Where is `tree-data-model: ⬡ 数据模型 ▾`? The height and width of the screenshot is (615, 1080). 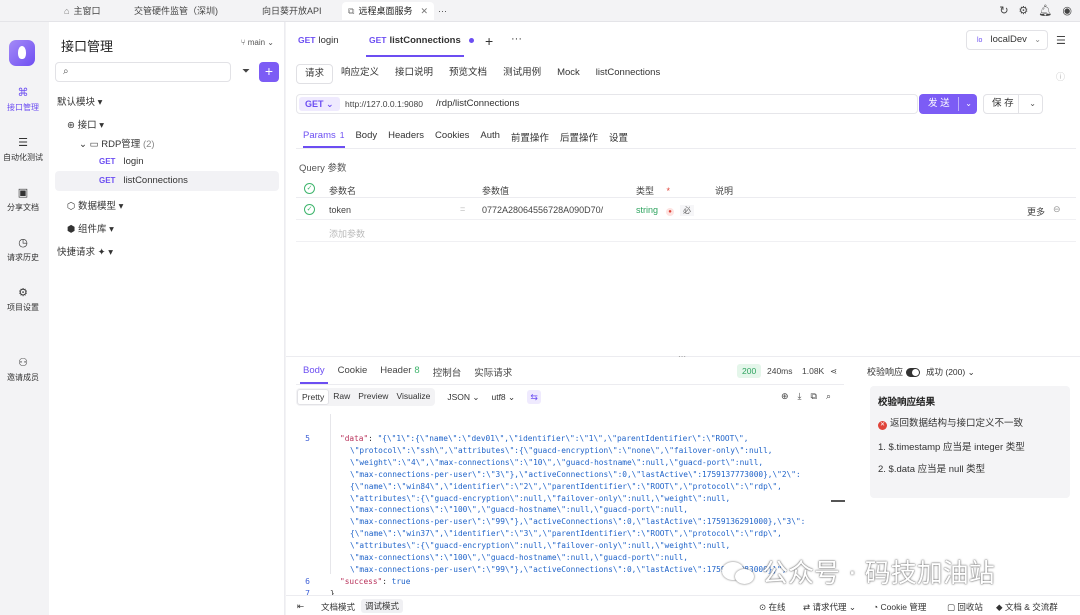 tree-data-model: ⬡ 数据模型 ▾ is located at coordinates (95, 205).